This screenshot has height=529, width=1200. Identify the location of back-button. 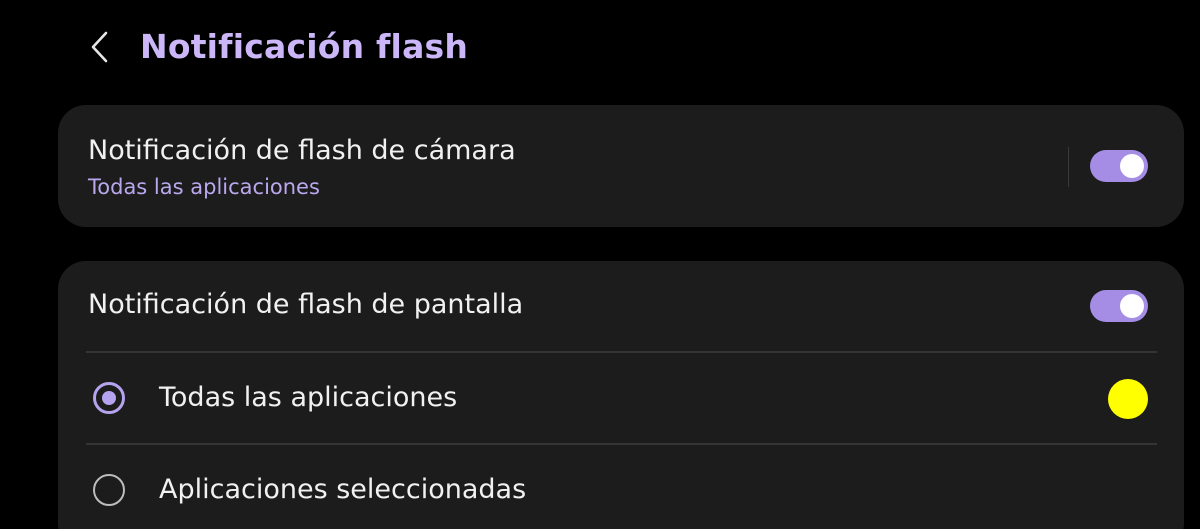
(100, 47).